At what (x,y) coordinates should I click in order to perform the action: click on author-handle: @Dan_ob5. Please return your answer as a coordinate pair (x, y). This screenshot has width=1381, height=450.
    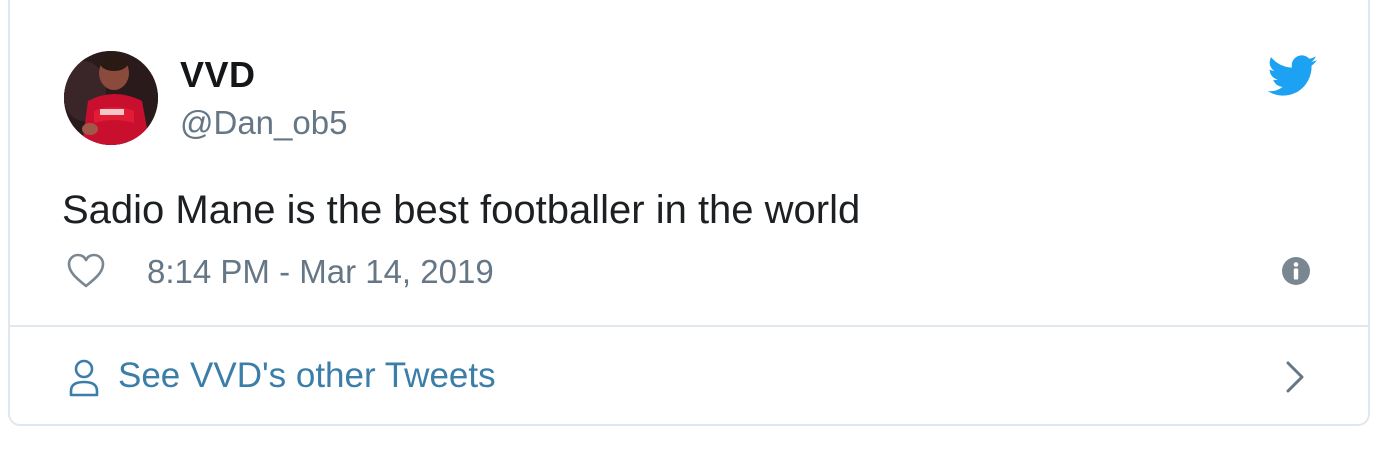
    Looking at the image, I should click on (263, 123).